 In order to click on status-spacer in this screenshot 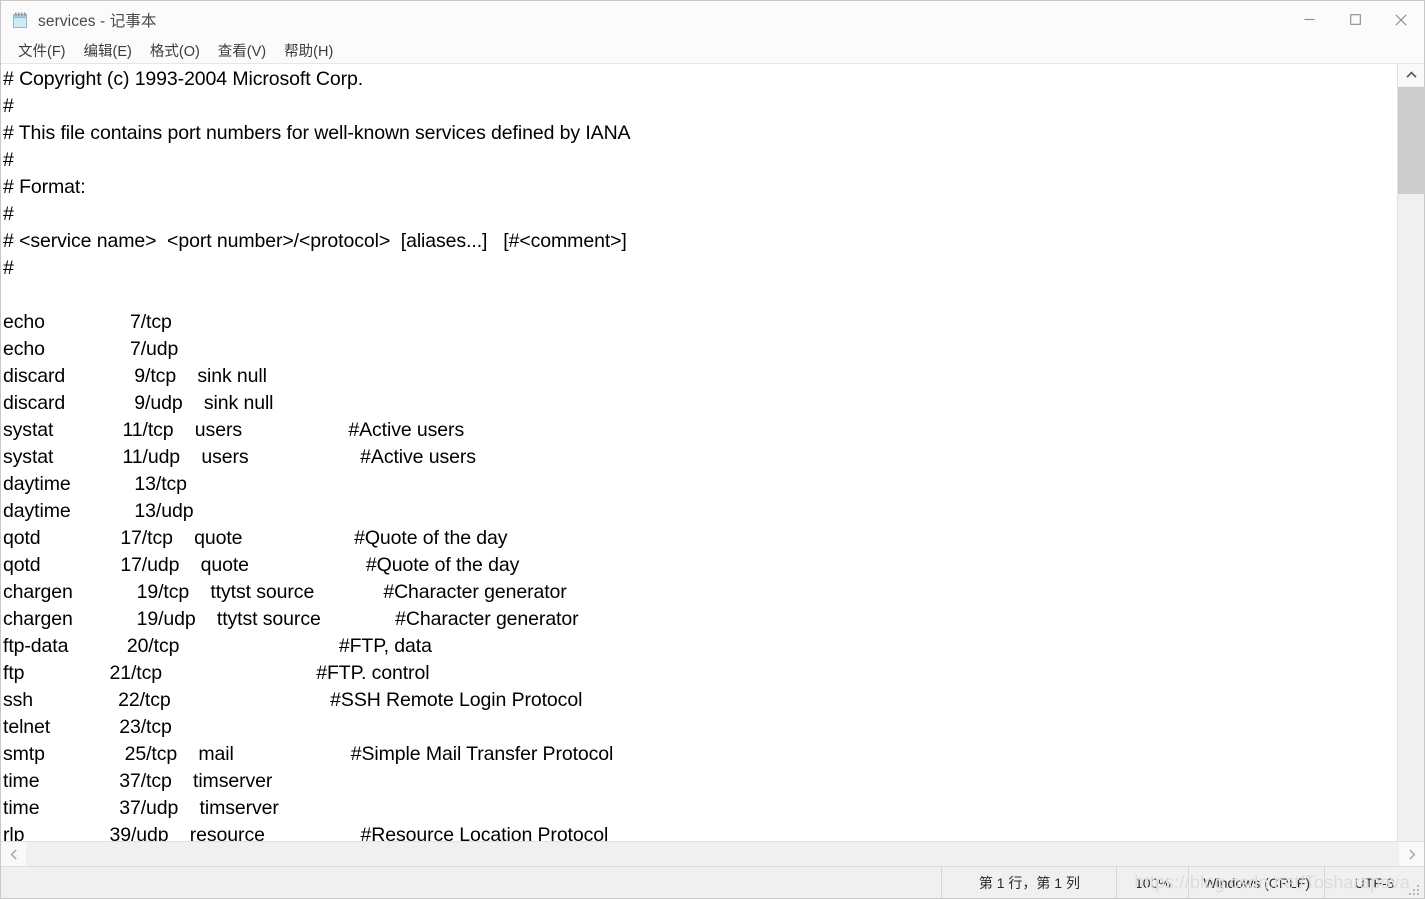, I will do `click(471, 882)`.